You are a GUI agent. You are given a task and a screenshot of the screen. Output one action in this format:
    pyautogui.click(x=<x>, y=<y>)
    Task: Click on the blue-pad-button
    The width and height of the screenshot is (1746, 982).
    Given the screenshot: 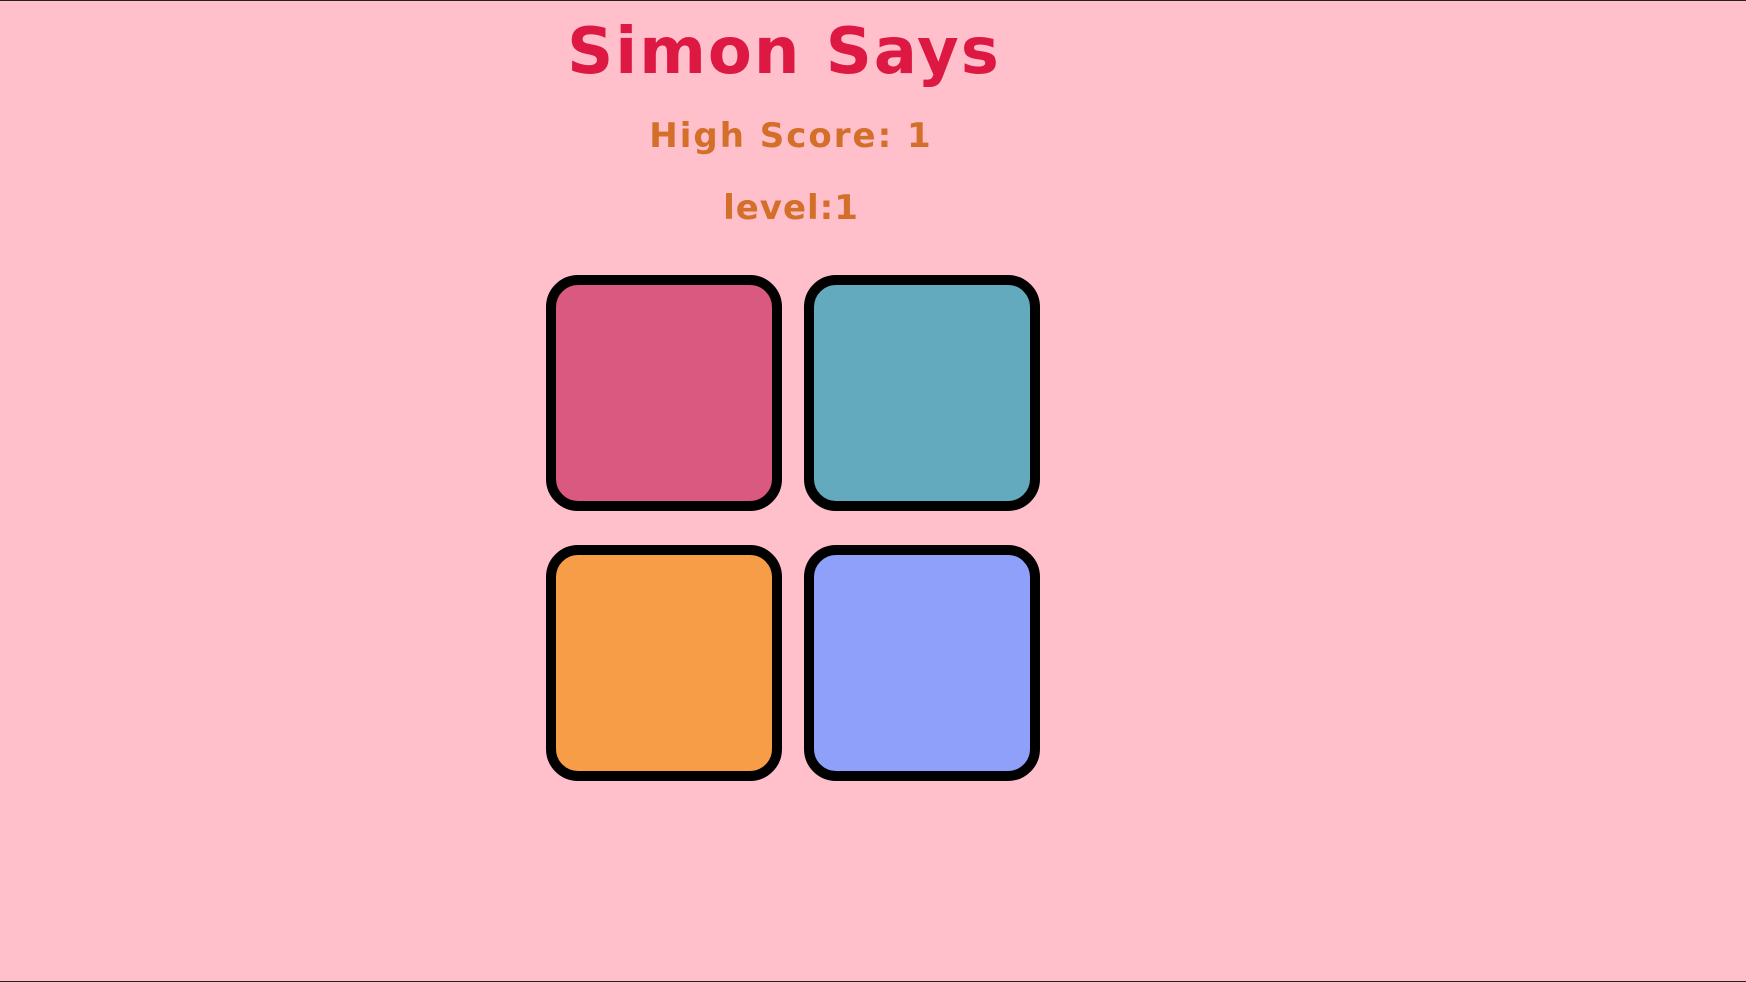 What is the action you would take?
    pyautogui.click(x=922, y=663)
    